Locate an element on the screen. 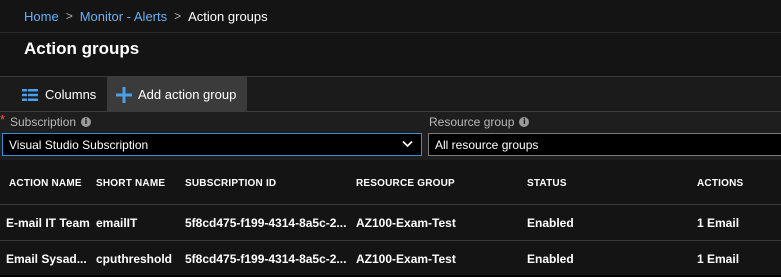 The width and height of the screenshot is (781, 277). column-header-actions: ACTIONS is located at coordinates (720, 183).